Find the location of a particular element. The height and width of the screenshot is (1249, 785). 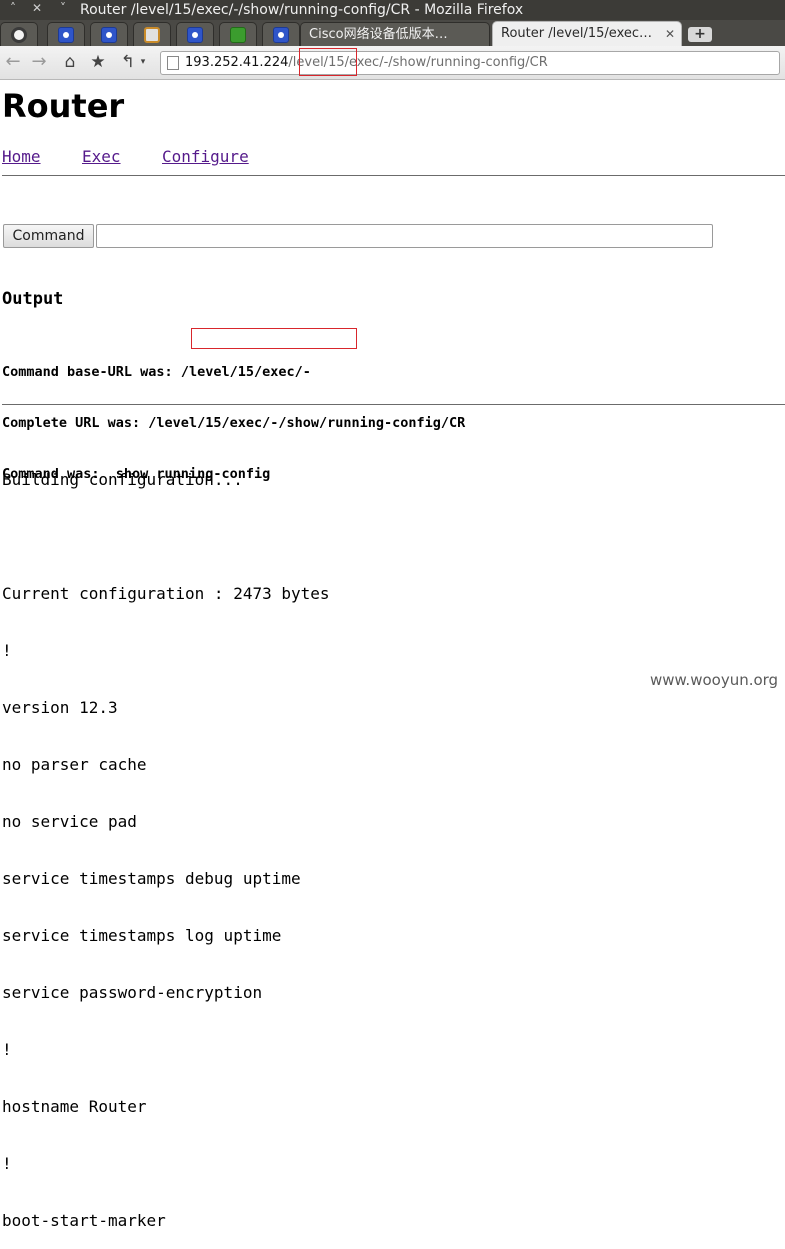

watermark: www.wooyun.org is located at coordinates (714, 680).